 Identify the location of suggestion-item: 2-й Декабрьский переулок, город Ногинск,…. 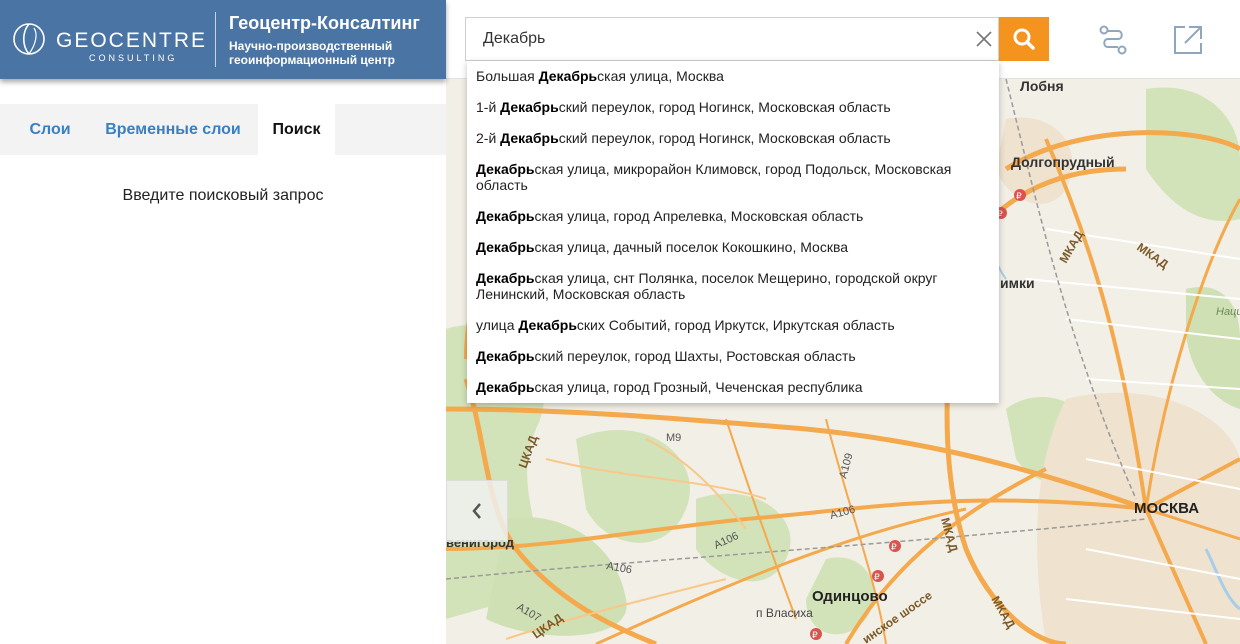
(733, 138).